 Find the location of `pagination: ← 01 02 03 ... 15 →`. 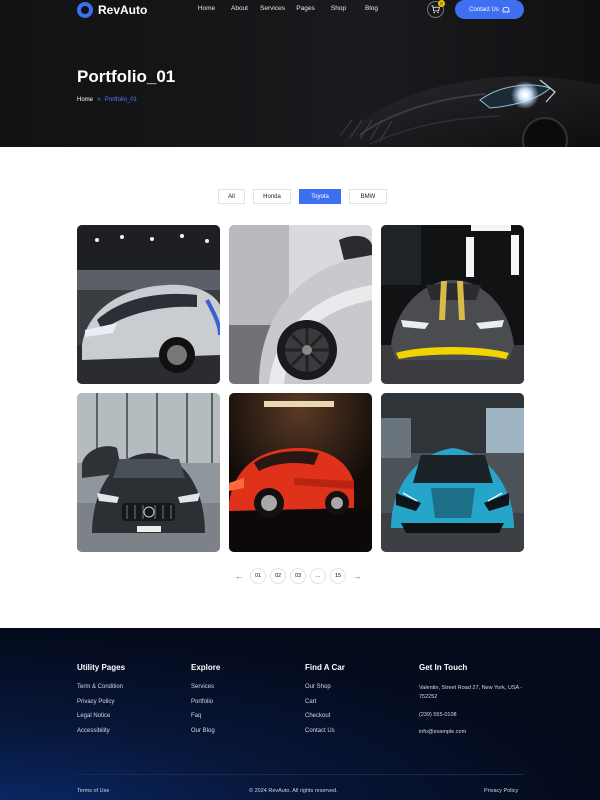

pagination: ← 01 02 03 ... 15 → is located at coordinates (298, 576).